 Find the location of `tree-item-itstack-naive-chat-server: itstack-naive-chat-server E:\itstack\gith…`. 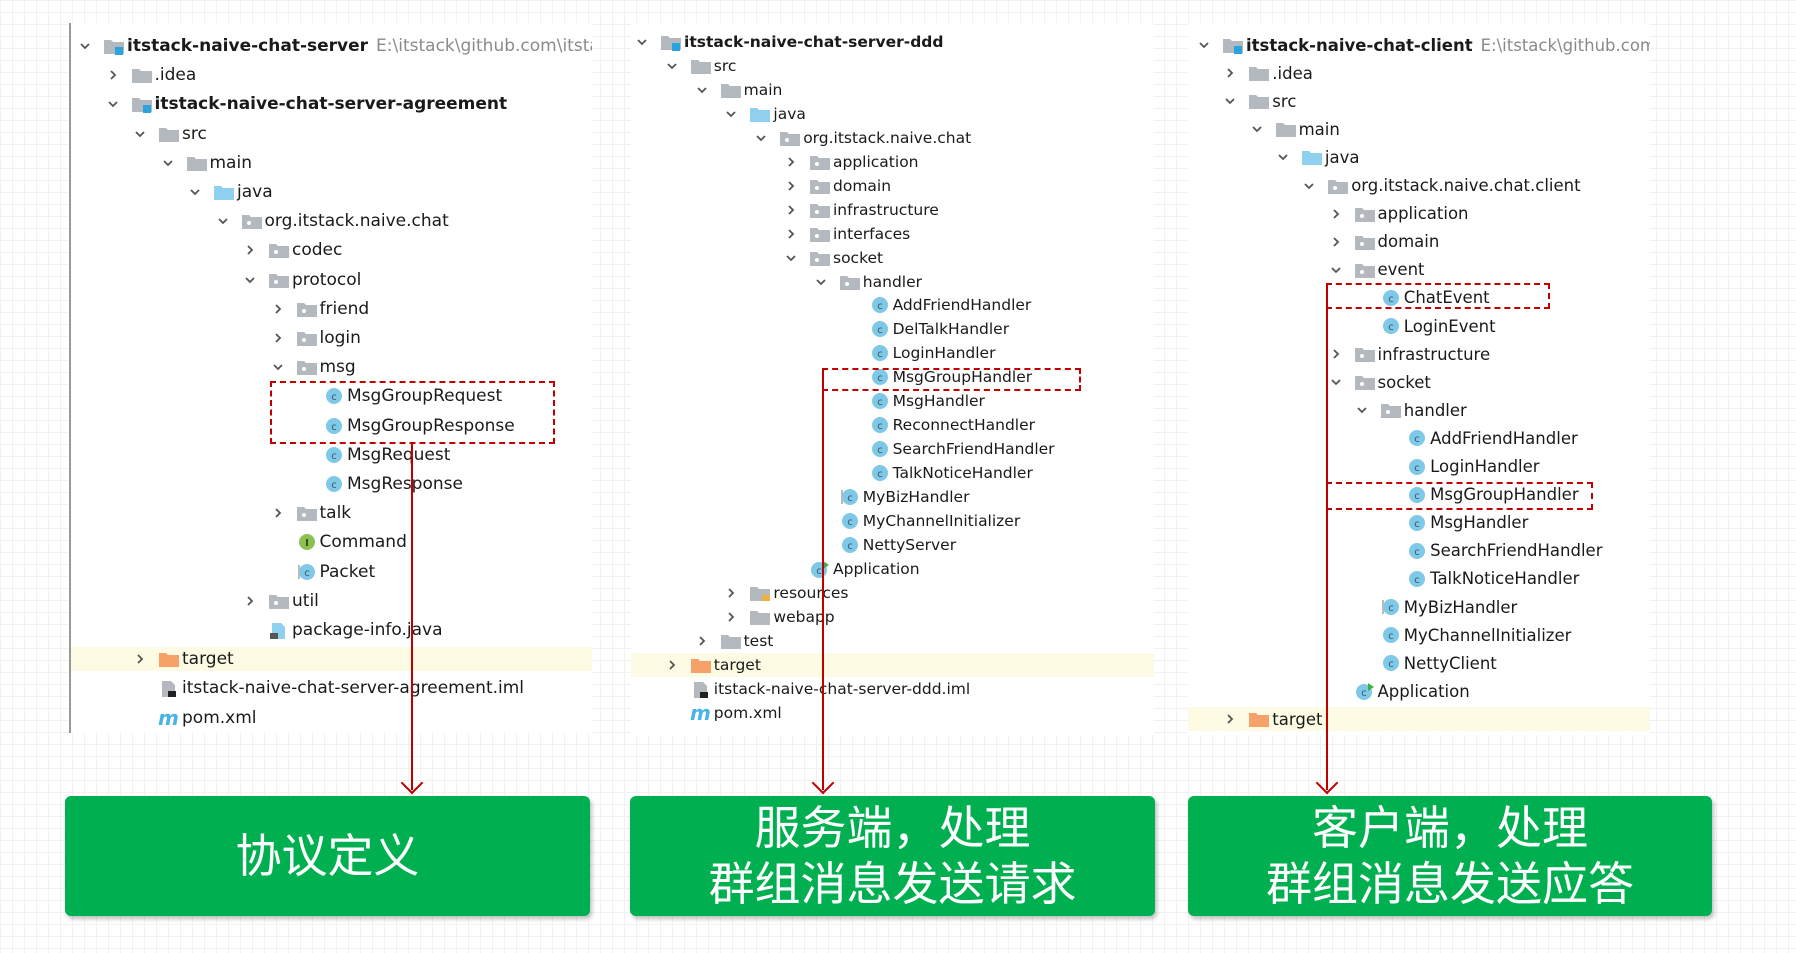

tree-item-itstack-naive-chat-server: itstack-naive-chat-server E:\itstack\gith… is located at coordinates (331, 46).